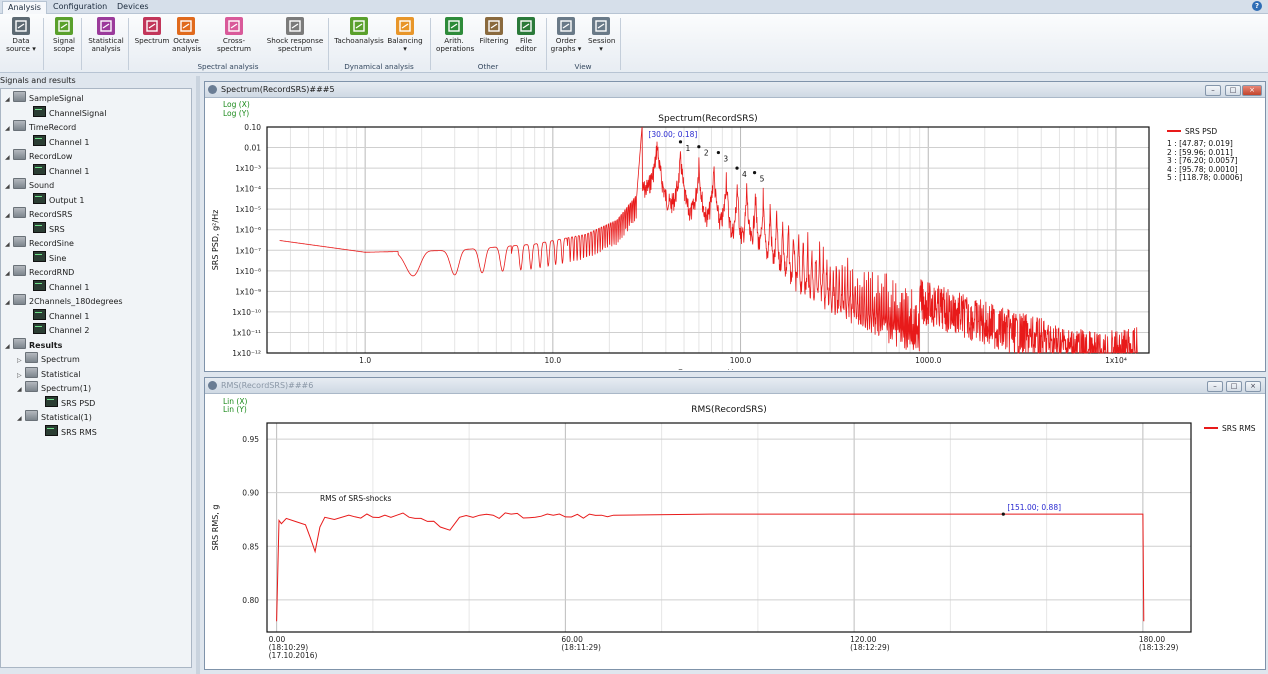 The height and width of the screenshot is (674, 1268). What do you see at coordinates (152, 31) in the screenshot?
I see `spectrum-button: Spectrum` at bounding box center [152, 31].